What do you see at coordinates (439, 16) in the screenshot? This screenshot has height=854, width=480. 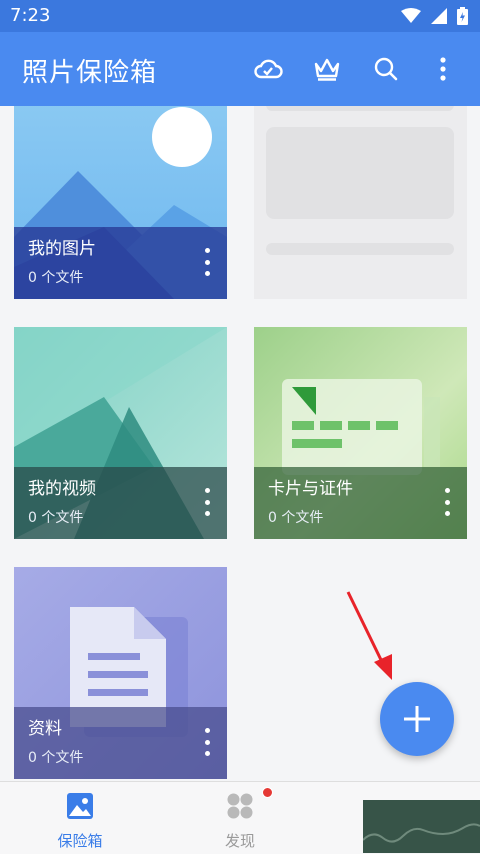 I see `signal-icon` at bounding box center [439, 16].